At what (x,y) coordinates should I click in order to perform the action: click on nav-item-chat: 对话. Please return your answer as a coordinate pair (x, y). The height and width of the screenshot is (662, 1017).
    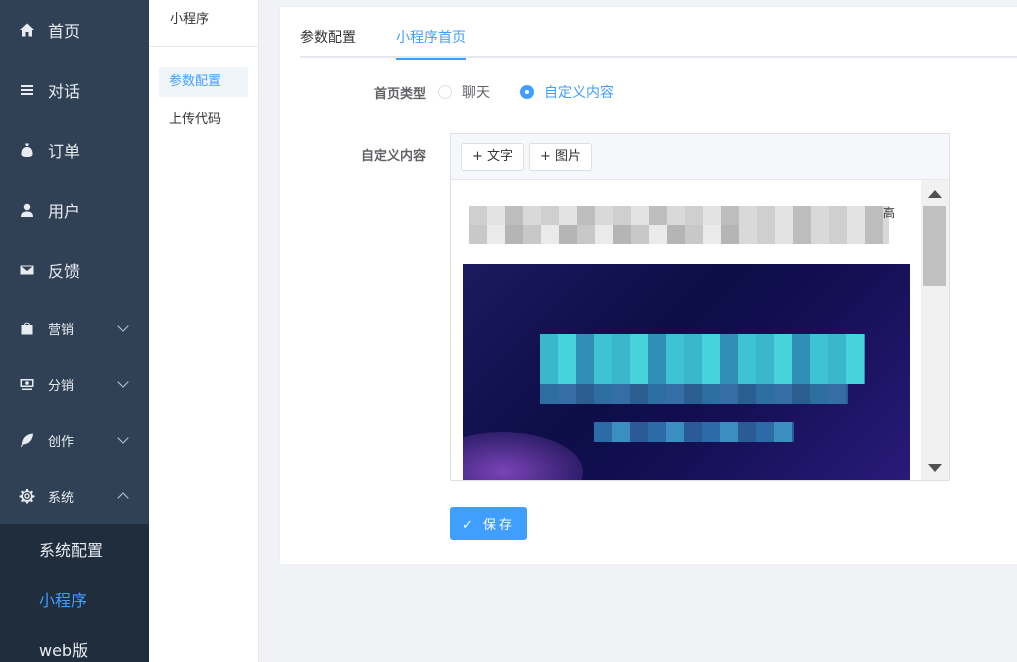
    Looking at the image, I should click on (74, 90).